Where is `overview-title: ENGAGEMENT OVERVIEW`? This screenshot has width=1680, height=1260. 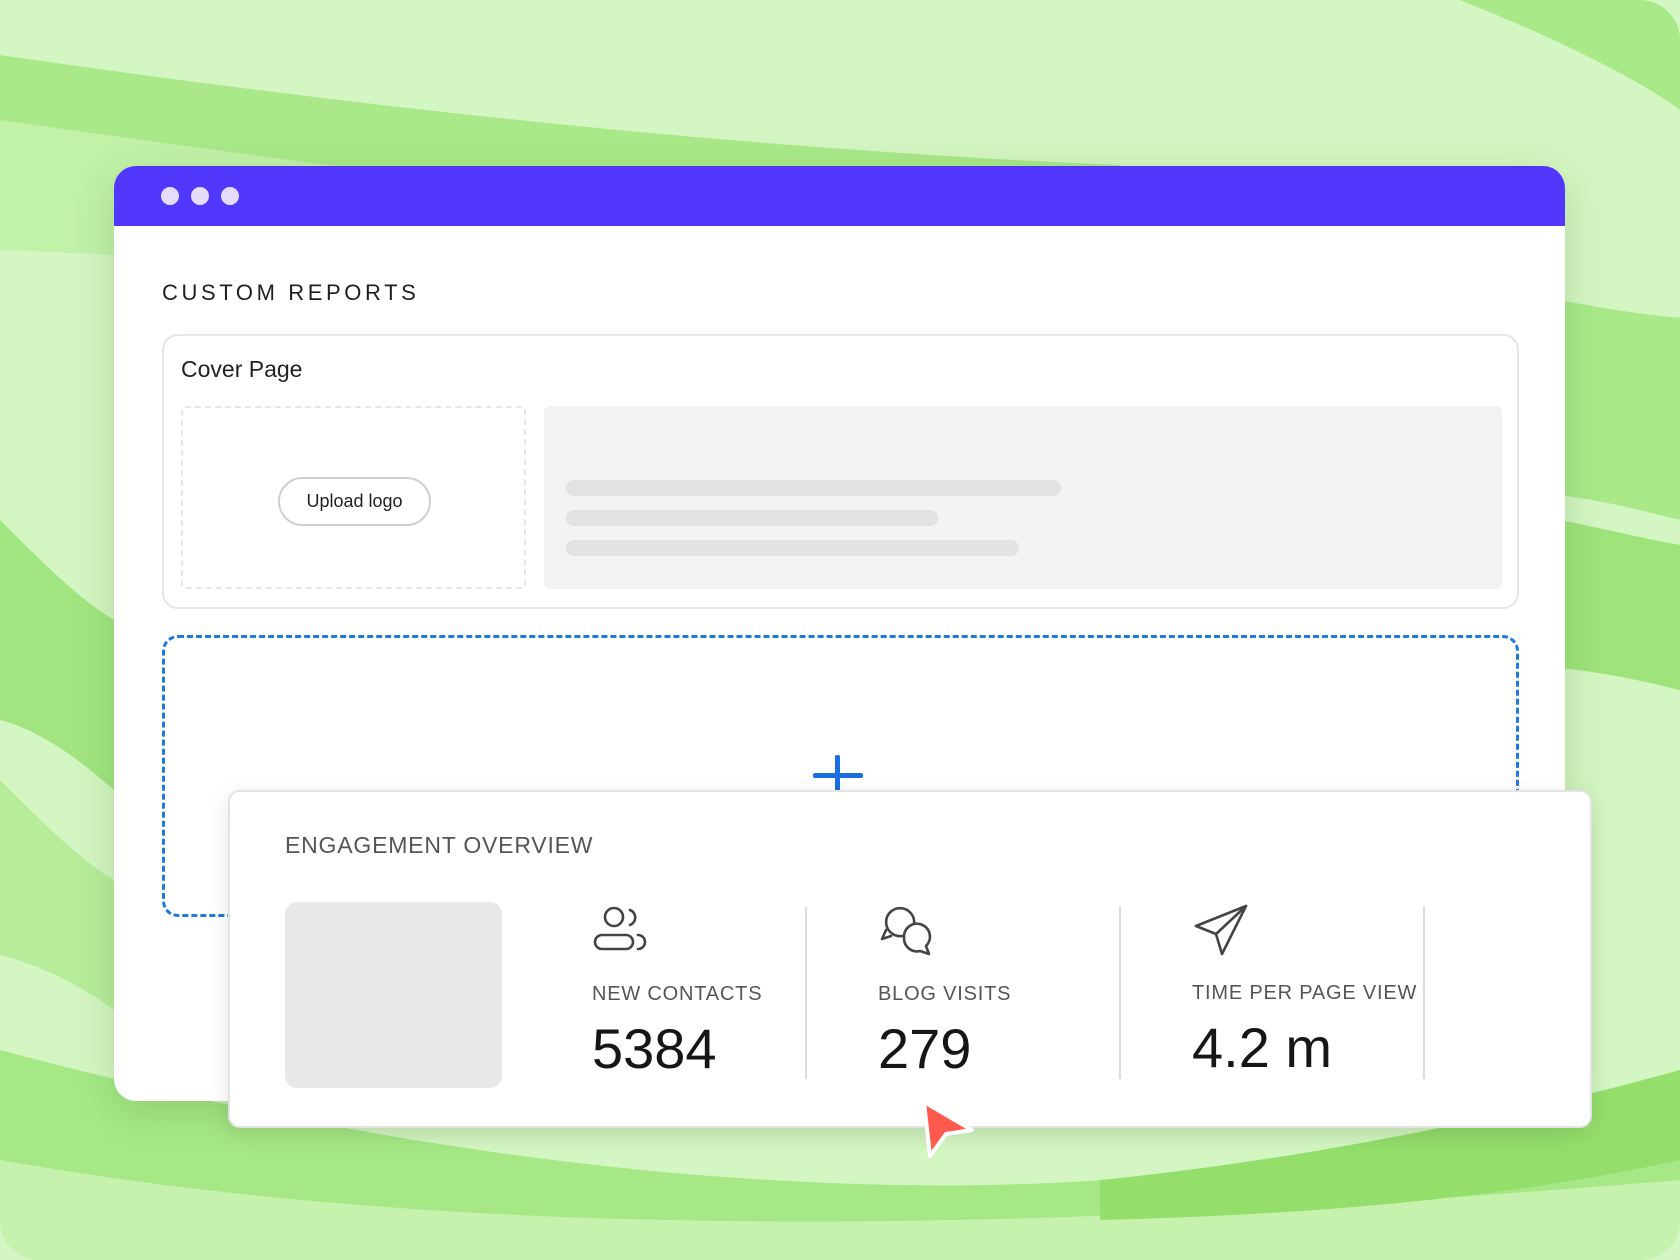
overview-title: ENGAGEMENT OVERVIEW is located at coordinates (439, 845).